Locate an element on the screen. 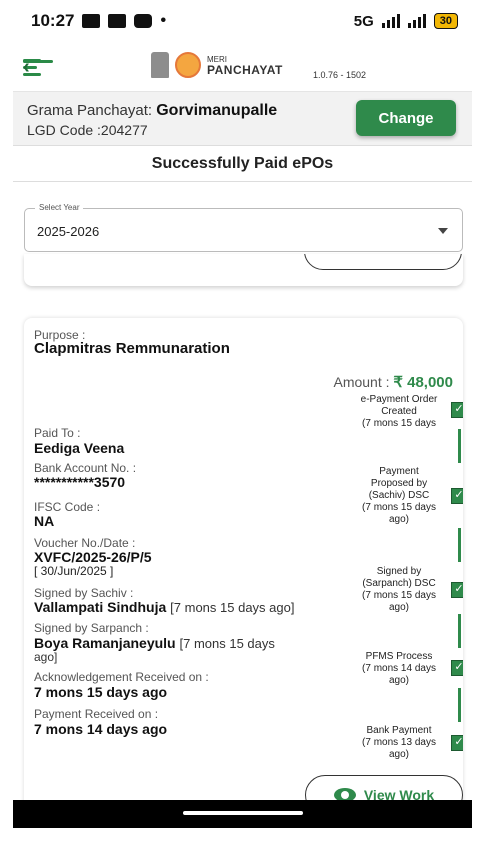 This screenshot has height=844, width=486. step-3-line-1: Signed by is located at coordinates (399, 571).